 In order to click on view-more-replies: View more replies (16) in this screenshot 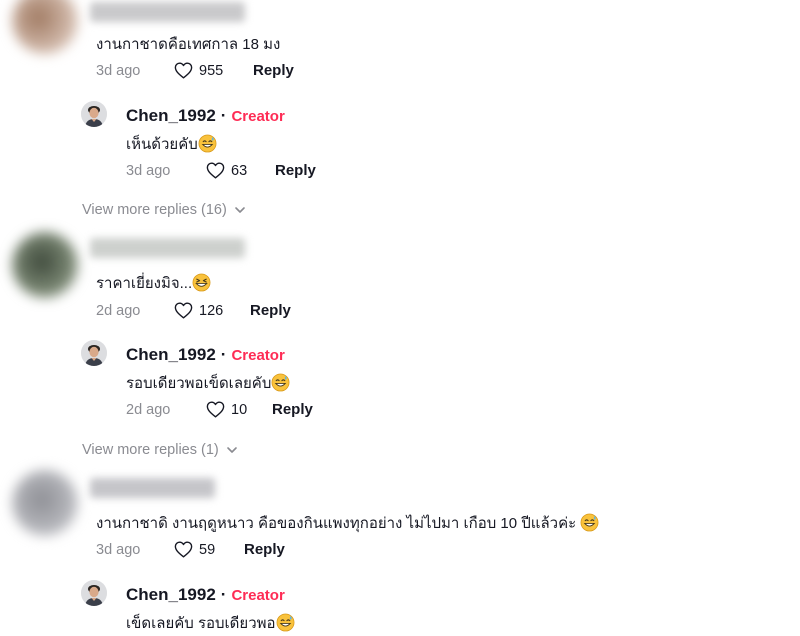, I will do `click(164, 210)`.